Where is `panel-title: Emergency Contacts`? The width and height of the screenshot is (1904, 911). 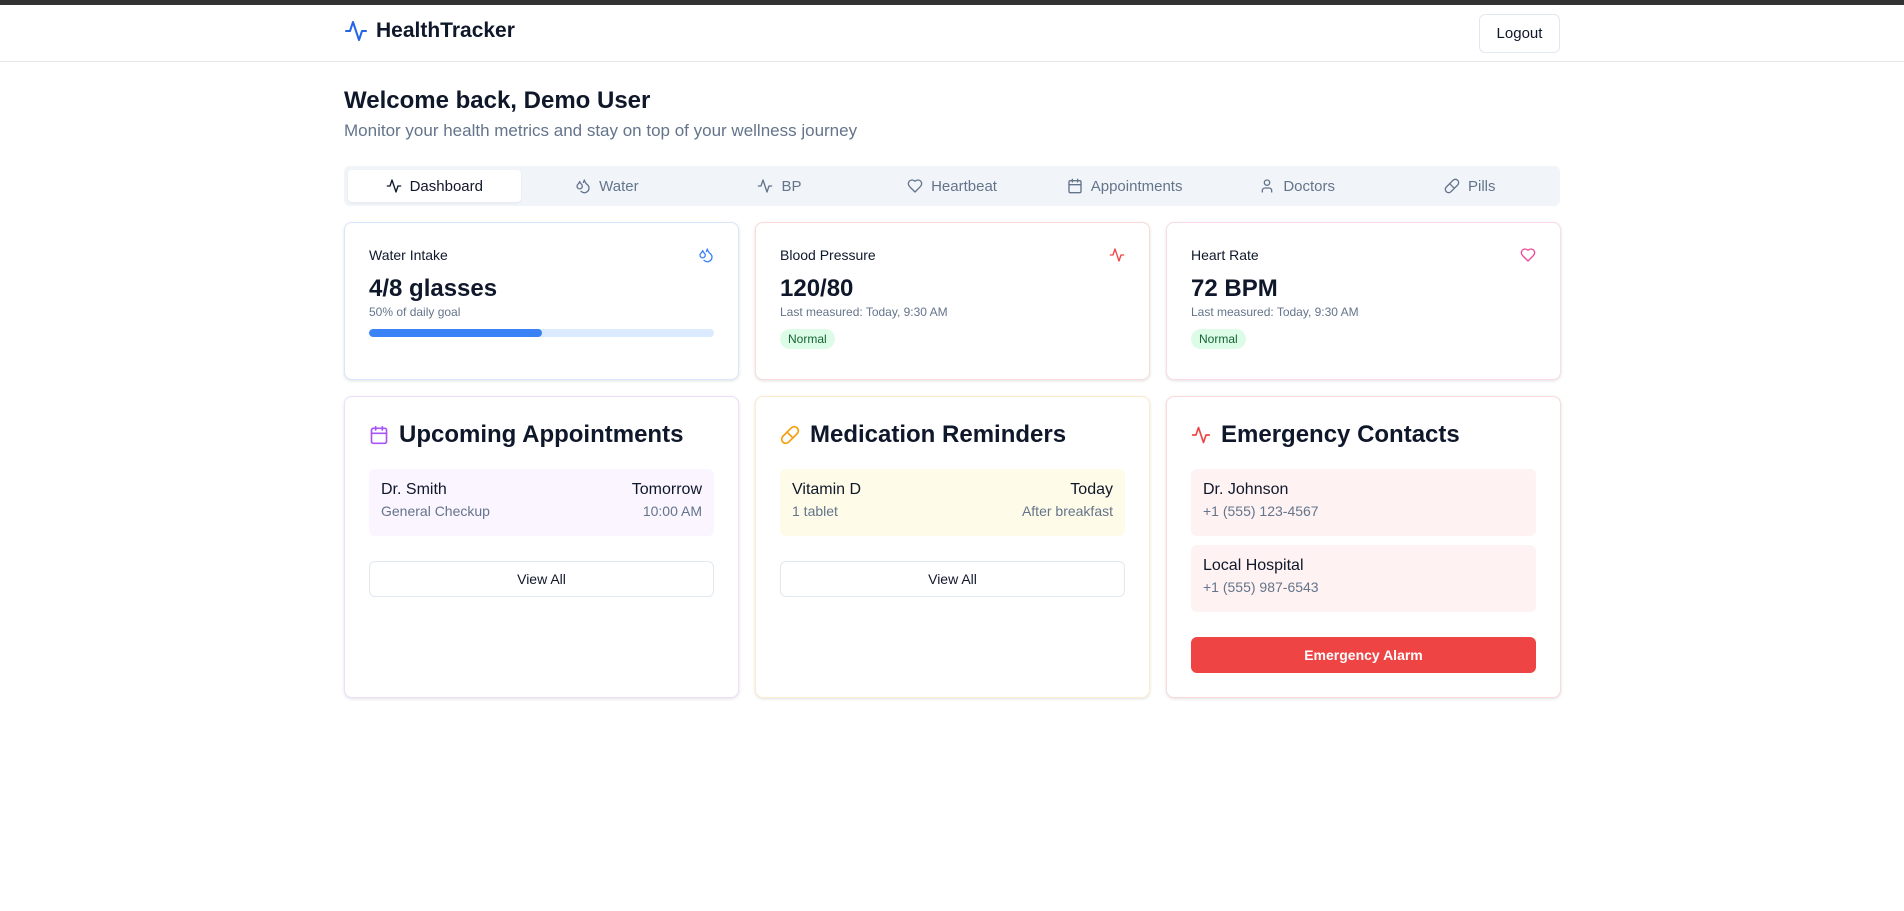
panel-title: Emergency Contacts is located at coordinates (1340, 434).